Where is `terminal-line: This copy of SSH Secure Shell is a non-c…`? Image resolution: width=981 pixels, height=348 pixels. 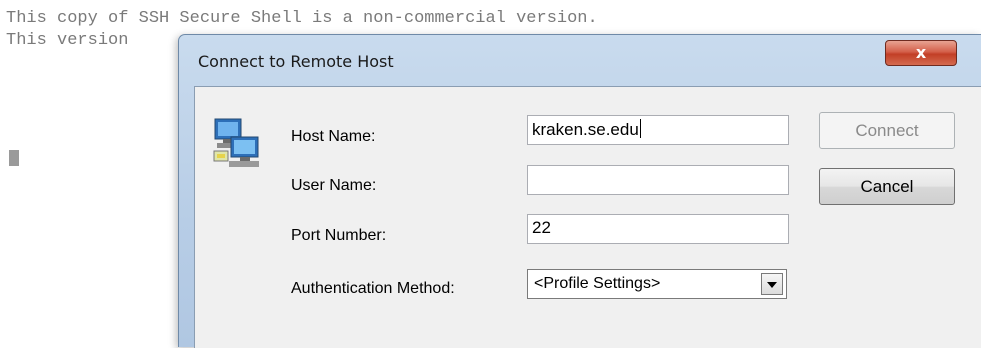 terminal-line: This copy of SSH Secure Shell is a non-c… is located at coordinates (302, 18).